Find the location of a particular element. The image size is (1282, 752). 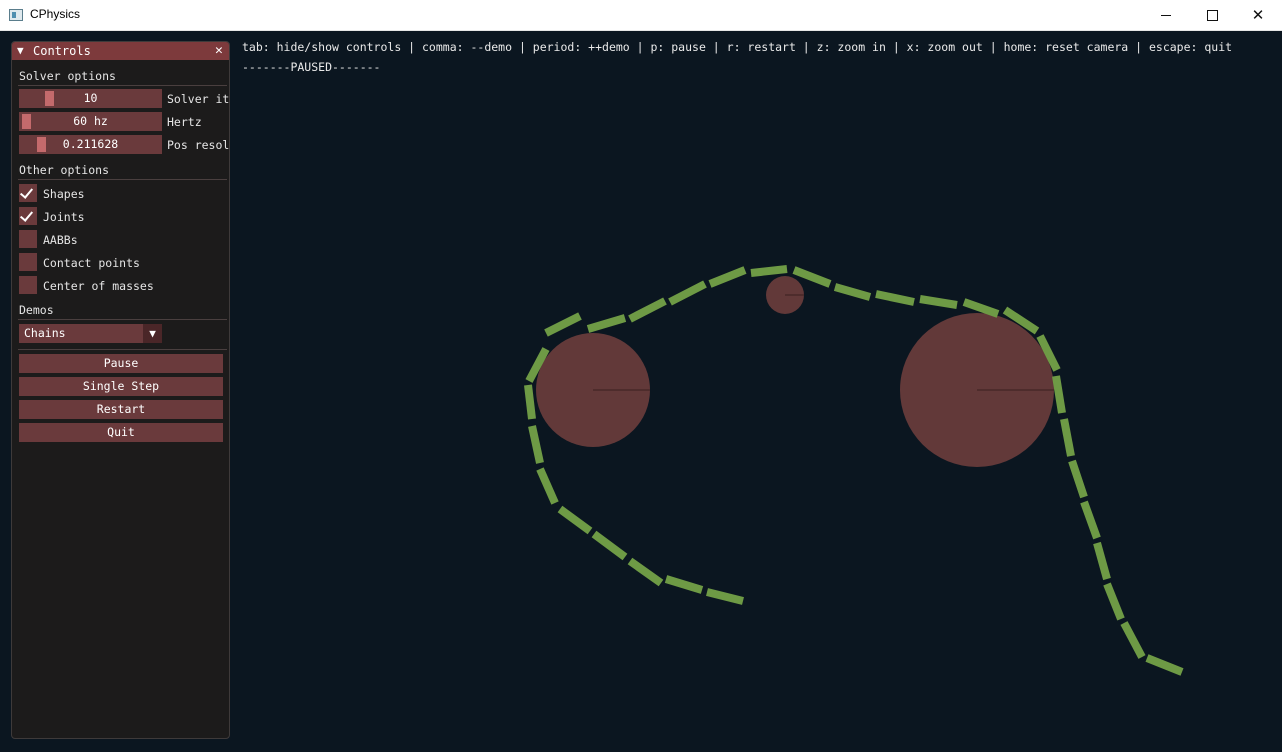

pause-button: Pause is located at coordinates (121, 363).